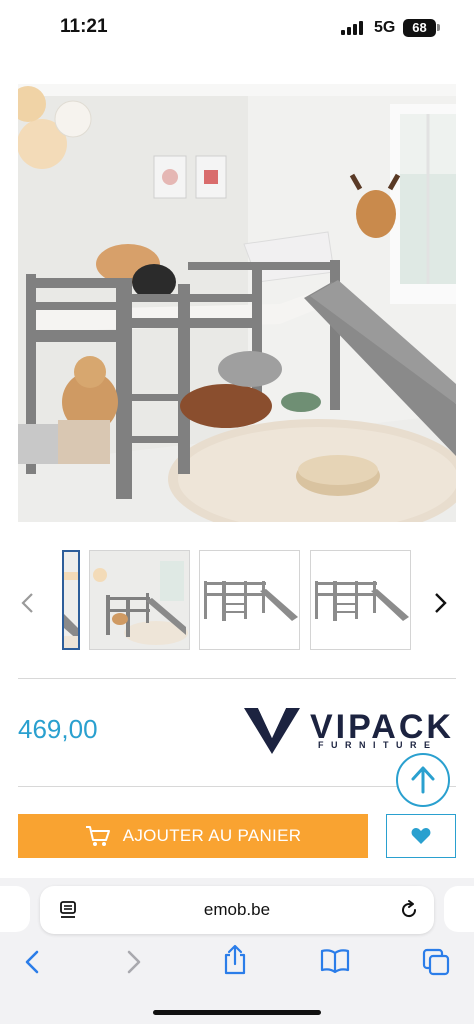  What do you see at coordinates (438, 27) in the screenshot?
I see `battery-tip` at bounding box center [438, 27].